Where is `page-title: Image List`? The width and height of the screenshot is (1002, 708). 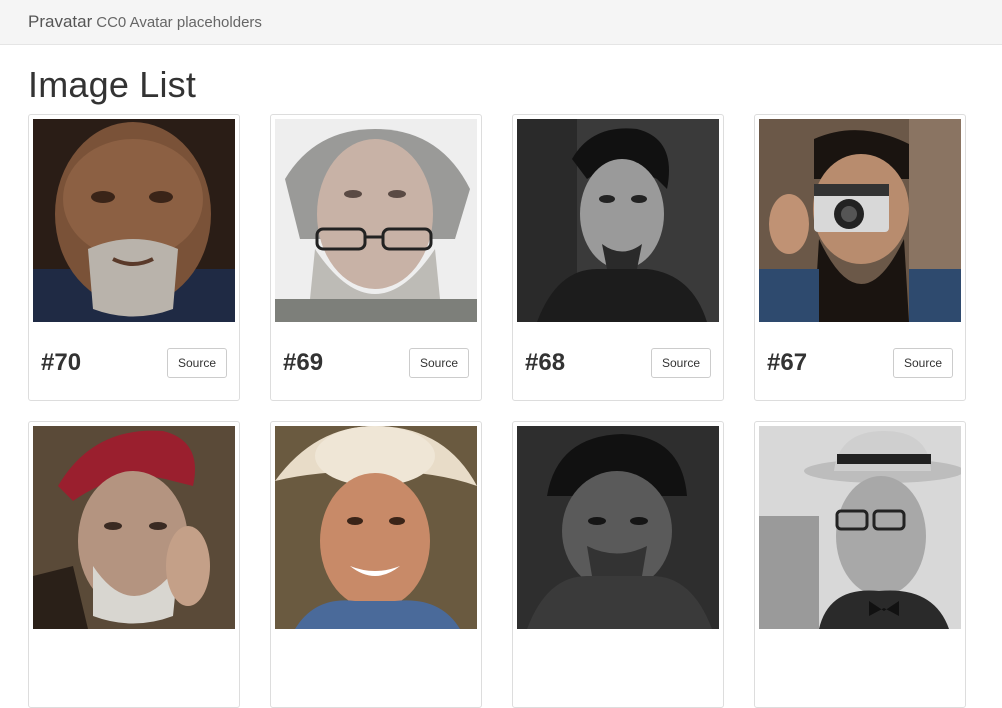
page-title: Image List is located at coordinates (112, 84).